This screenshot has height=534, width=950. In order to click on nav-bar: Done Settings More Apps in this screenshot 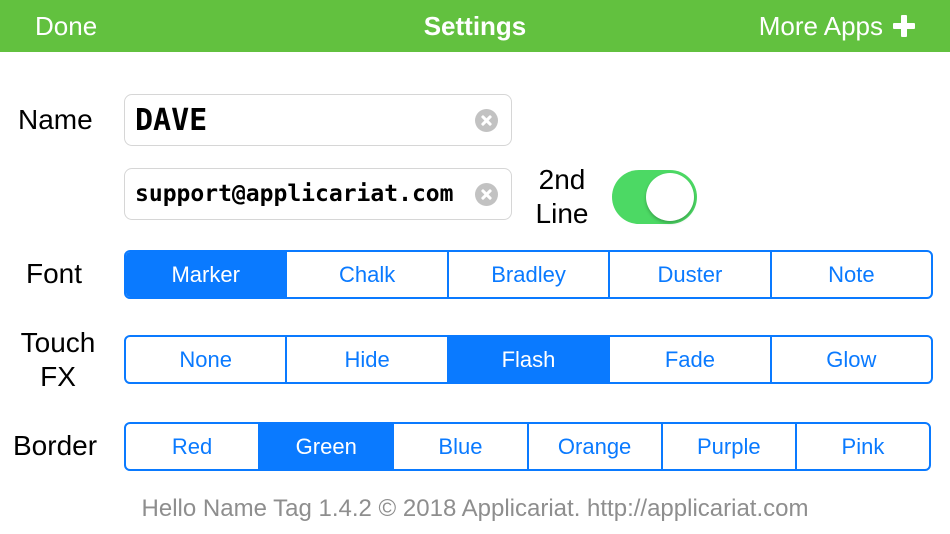, I will do `click(475, 26)`.